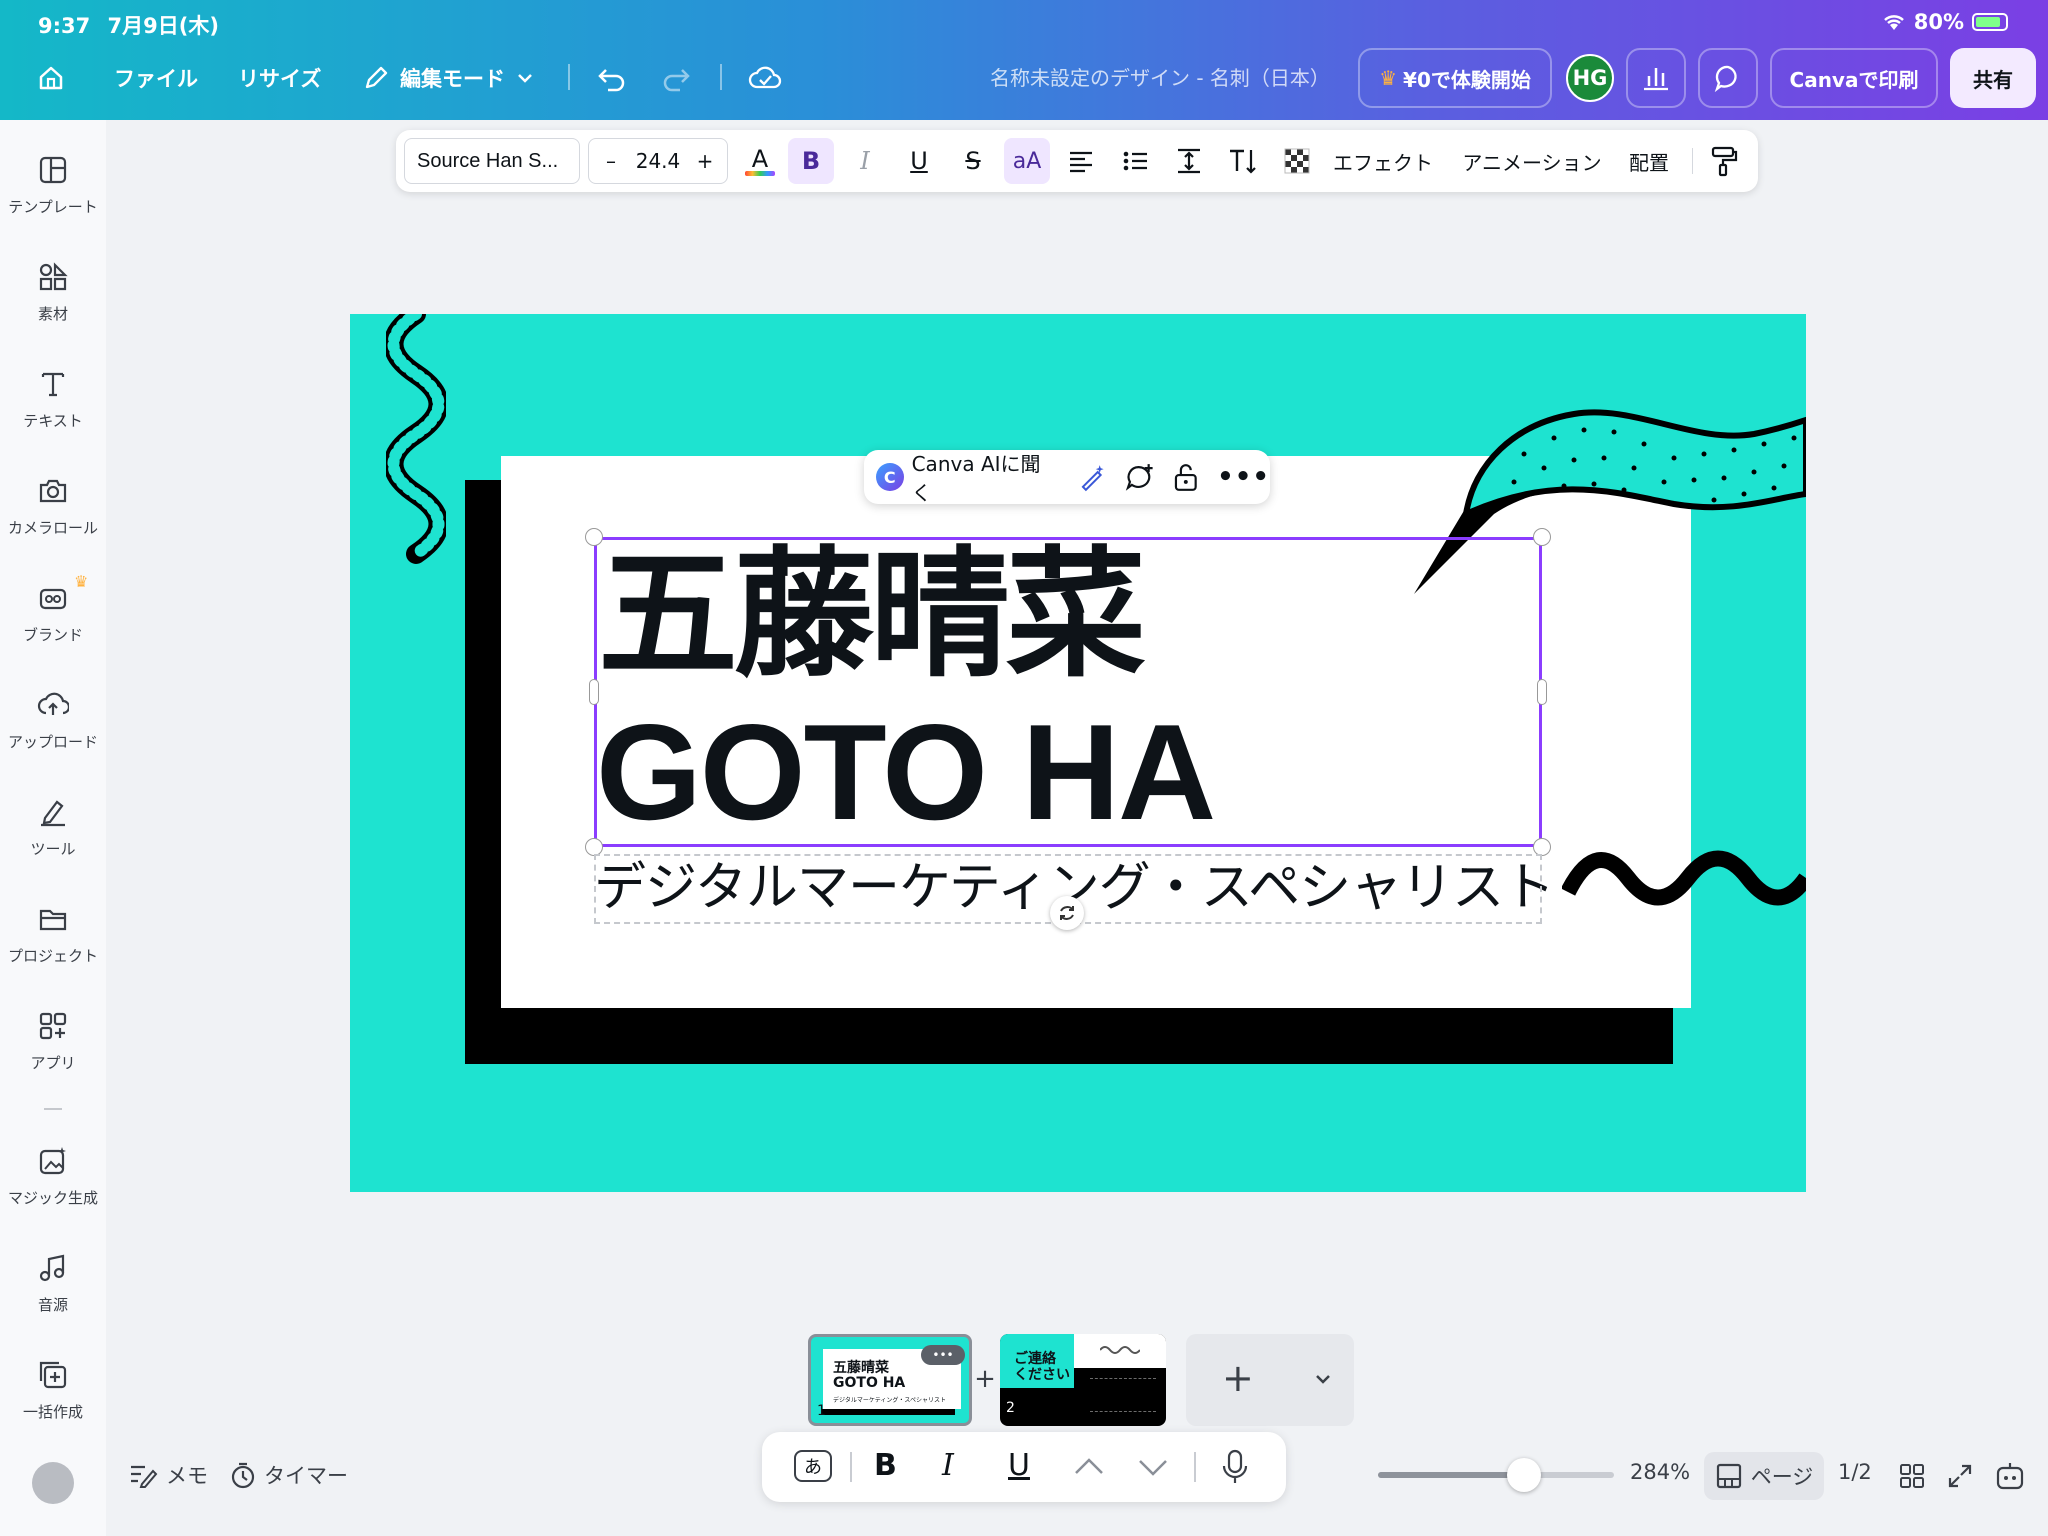  What do you see at coordinates (1383, 161) in the screenshot?
I see `effects-button: エフェクト` at bounding box center [1383, 161].